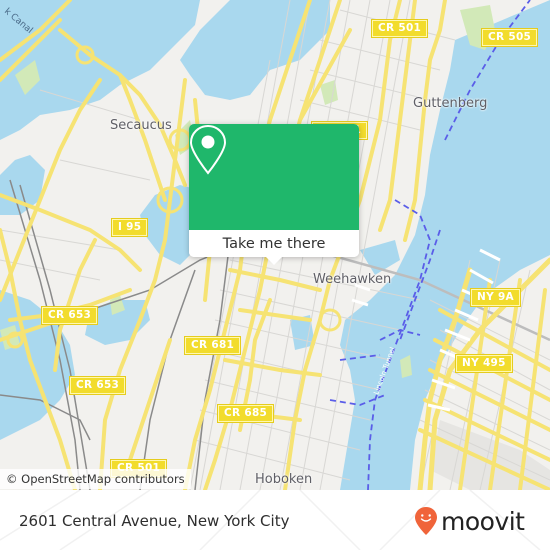 The height and width of the screenshot is (550, 550). Describe the element at coordinates (495, 297) in the screenshot. I see `road-shield-ny9a: NY 9A` at that location.